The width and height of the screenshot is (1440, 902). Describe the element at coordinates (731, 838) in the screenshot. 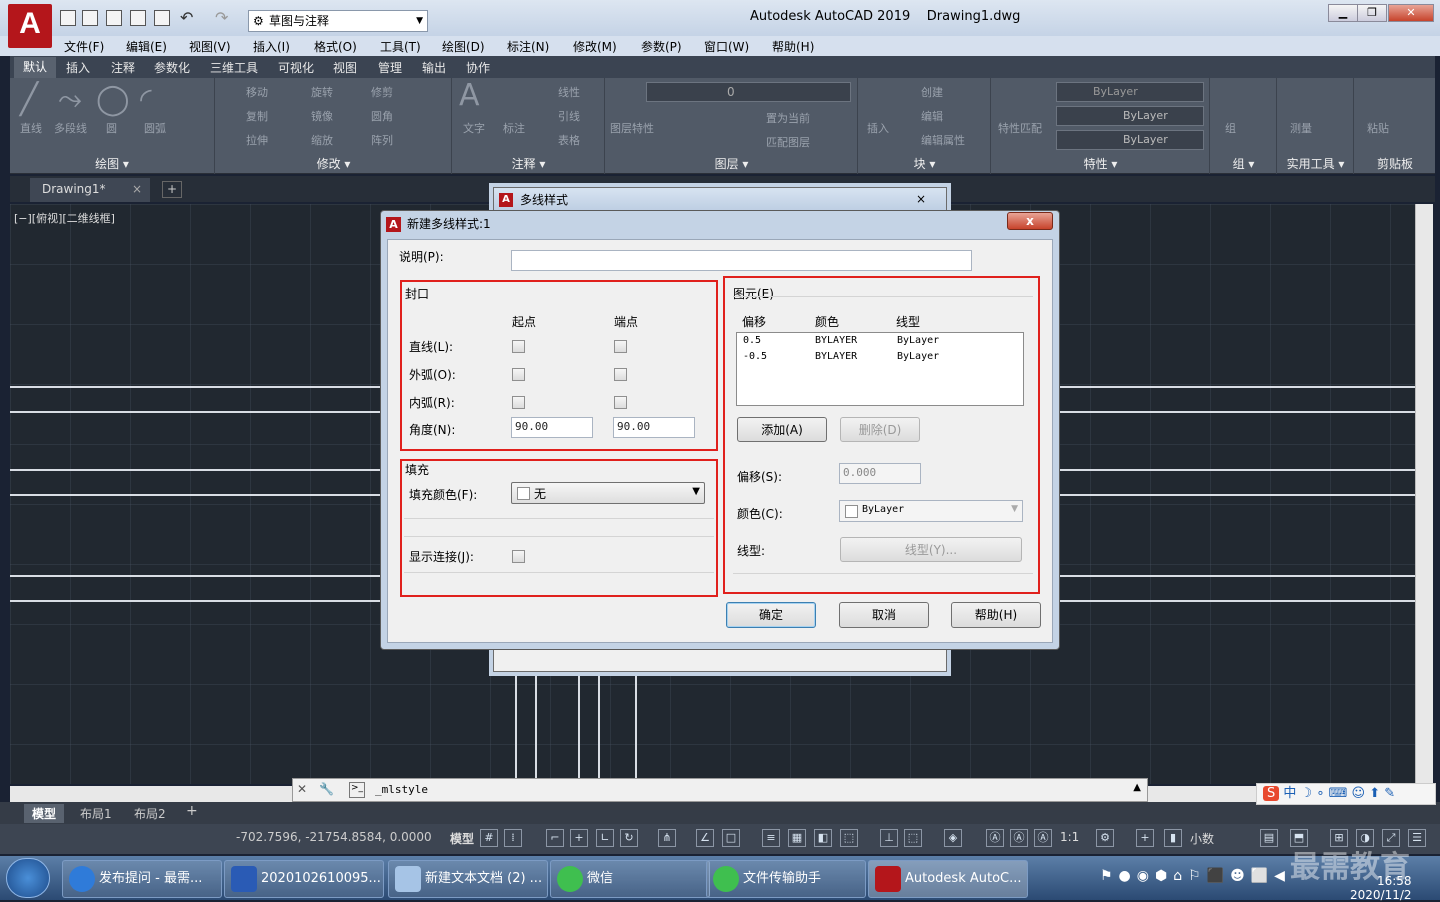

I see `object-snap-3d-icon: □` at that location.